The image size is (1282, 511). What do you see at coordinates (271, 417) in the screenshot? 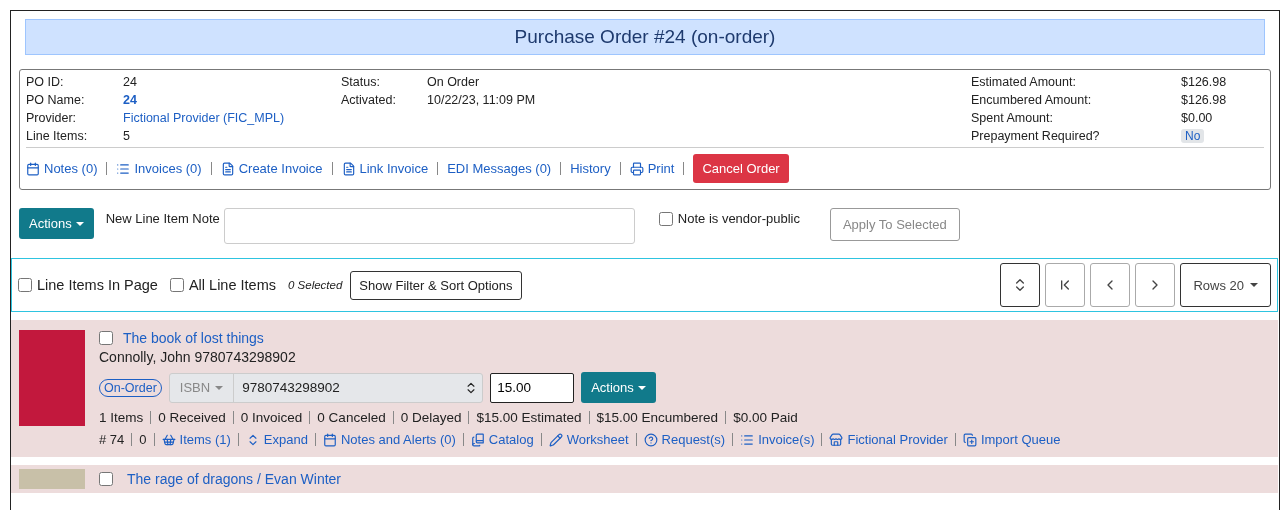
I see `stat-text: 0 Invoiced` at bounding box center [271, 417].